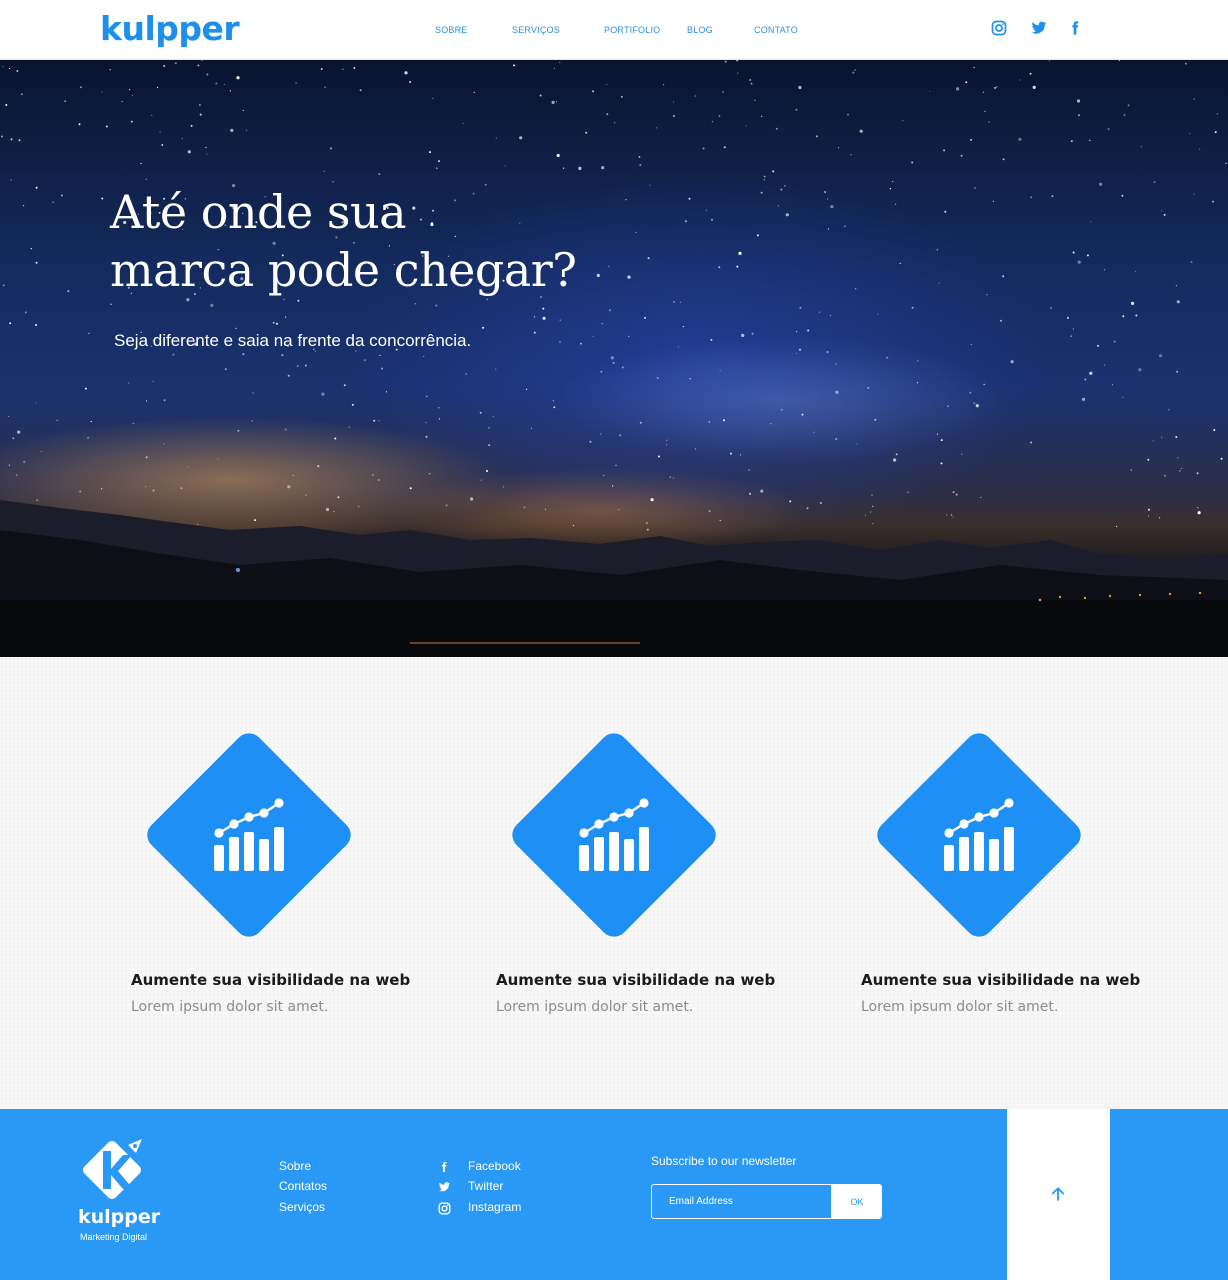  What do you see at coordinates (295, 1166) in the screenshot?
I see `footer-link-sobre: Sobre` at bounding box center [295, 1166].